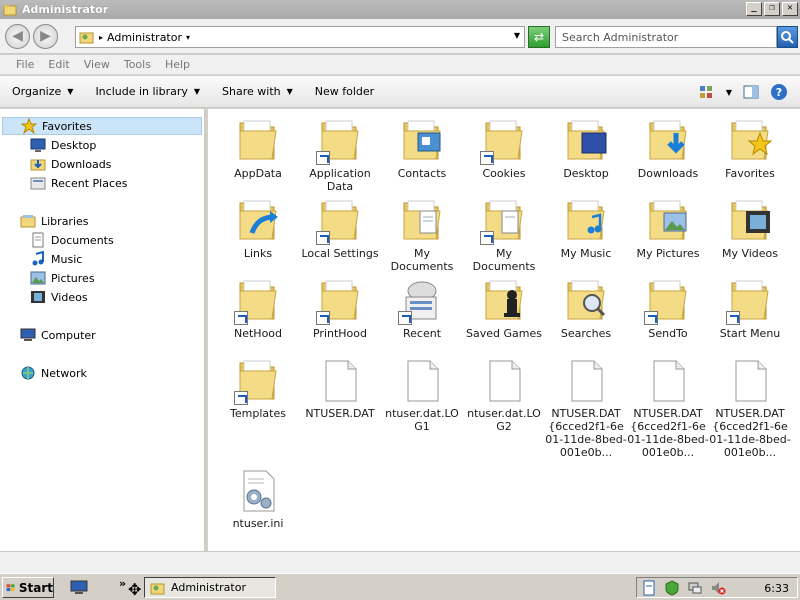 This screenshot has width=800, height=600. What do you see at coordinates (62, 278) in the screenshot?
I see `nav-pictures: Pictures` at bounding box center [62, 278].